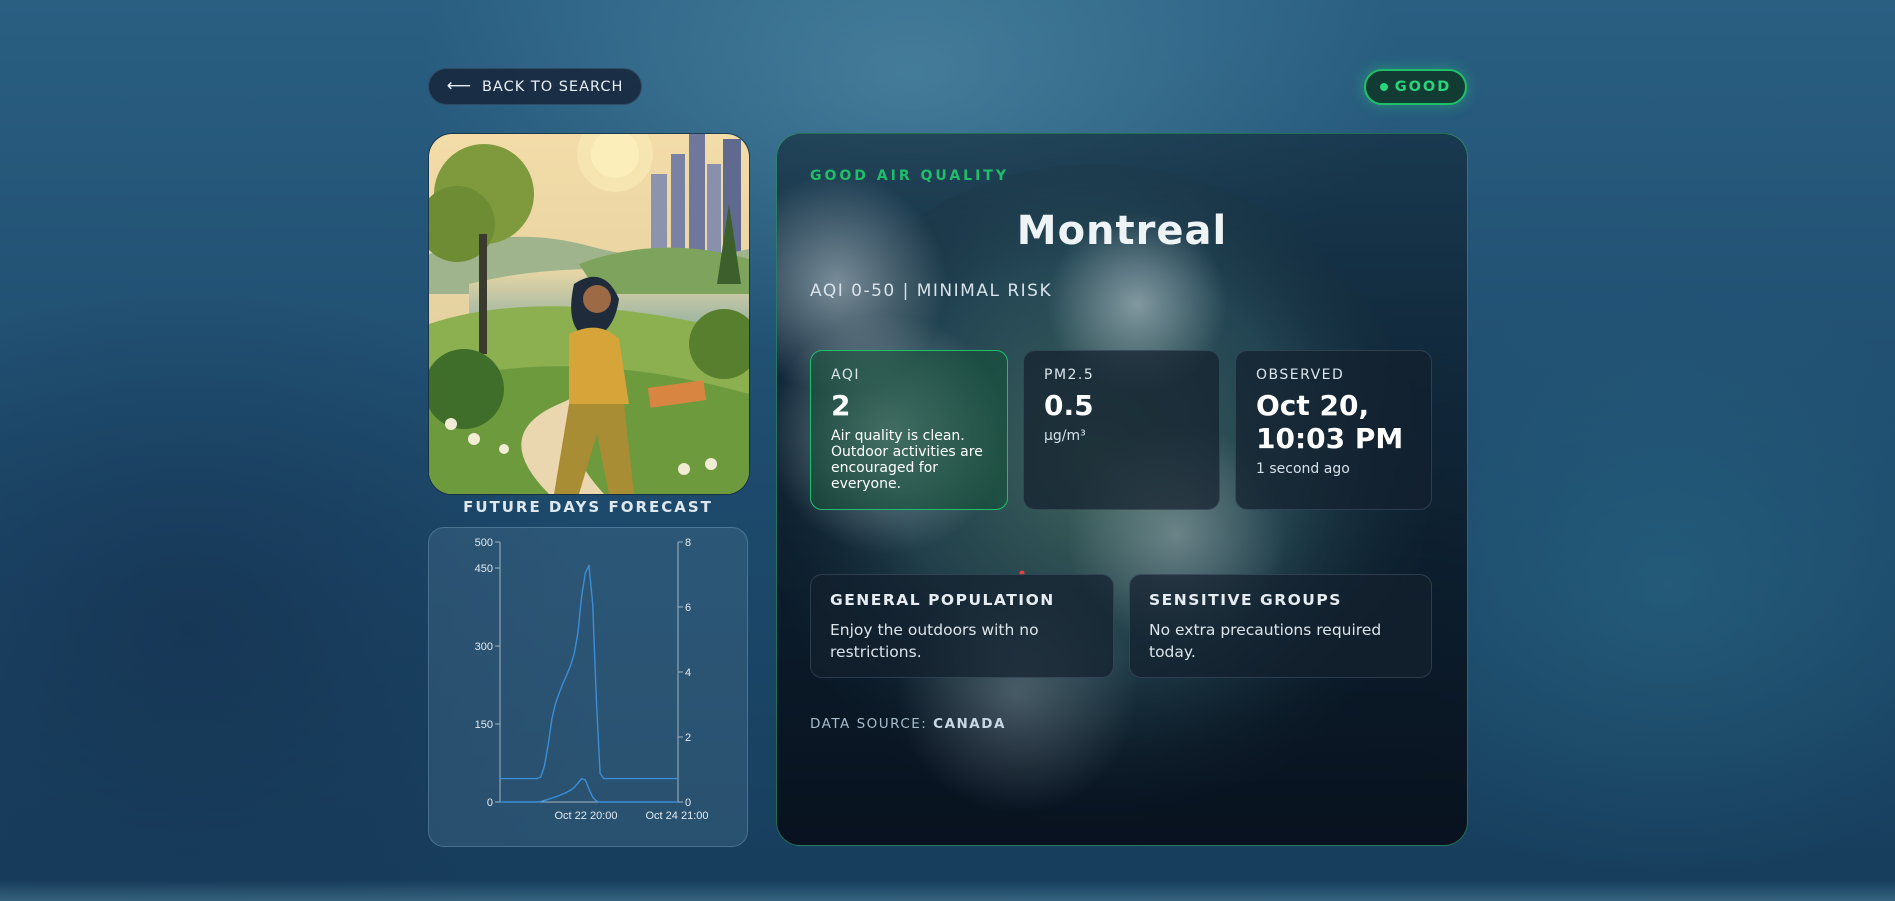 The width and height of the screenshot is (1895, 901). What do you see at coordinates (688, 608) in the screenshot?
I see `right-tick-label: 6` at bounding box center [688, 608].